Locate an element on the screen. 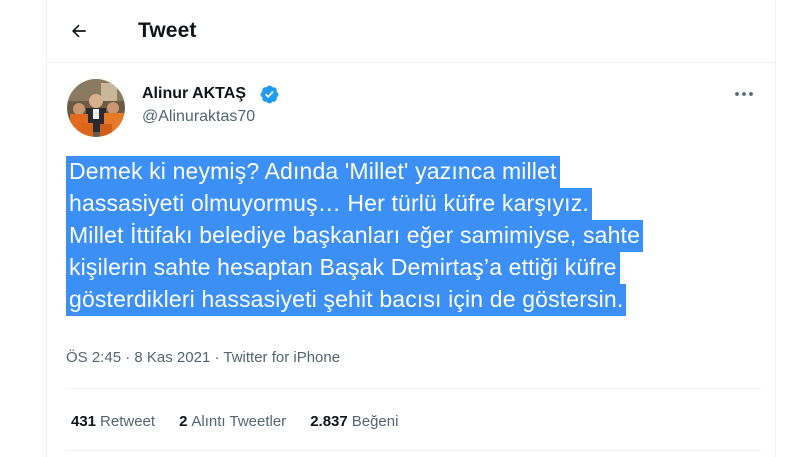  header-divider is located at coordinates (411, 62).